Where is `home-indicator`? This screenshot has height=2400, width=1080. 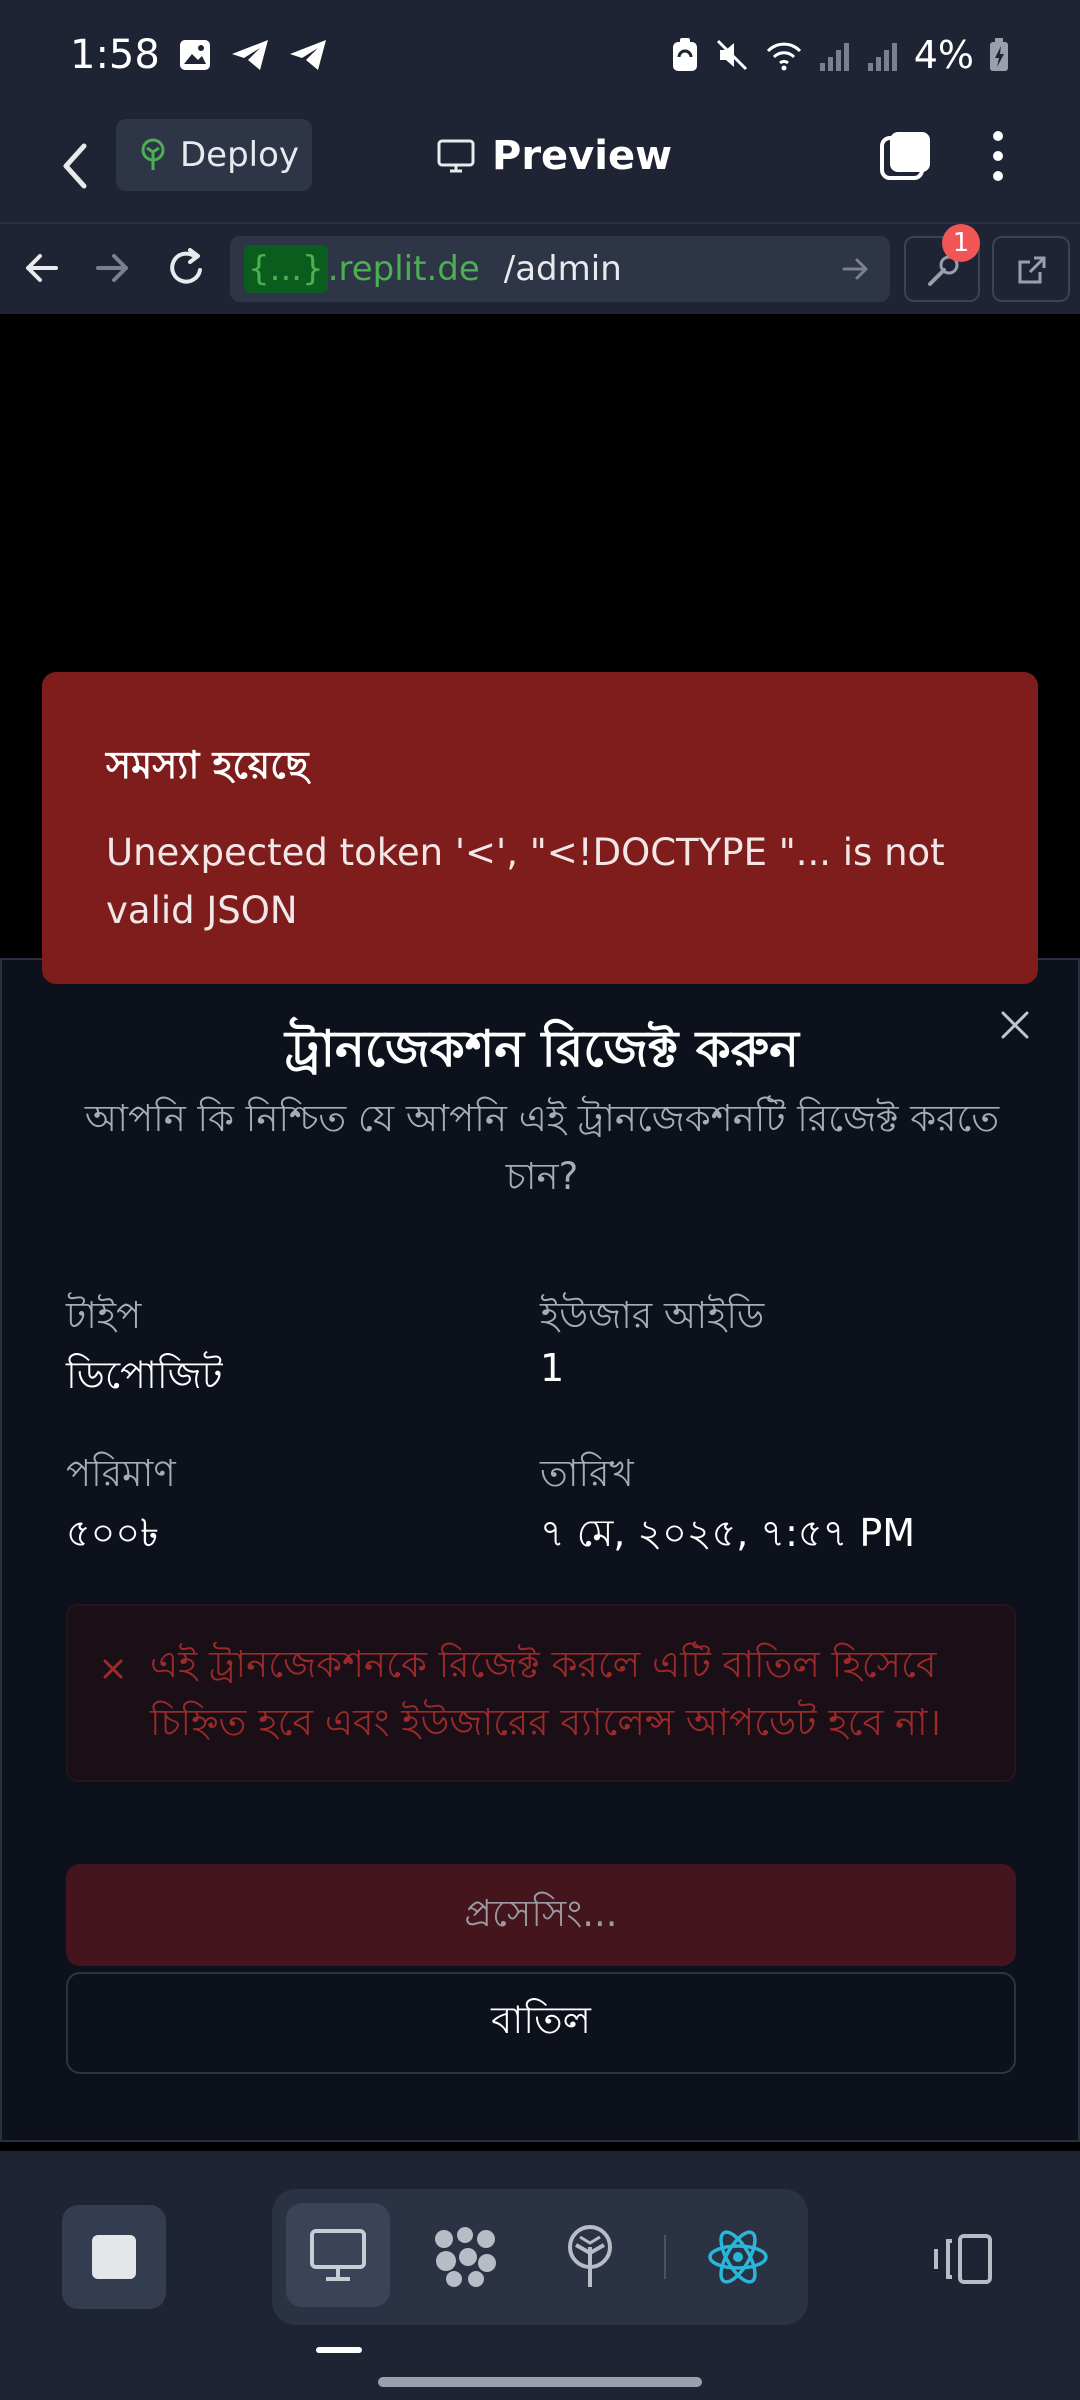
home-indicator is located at coordinates (540, 2382).